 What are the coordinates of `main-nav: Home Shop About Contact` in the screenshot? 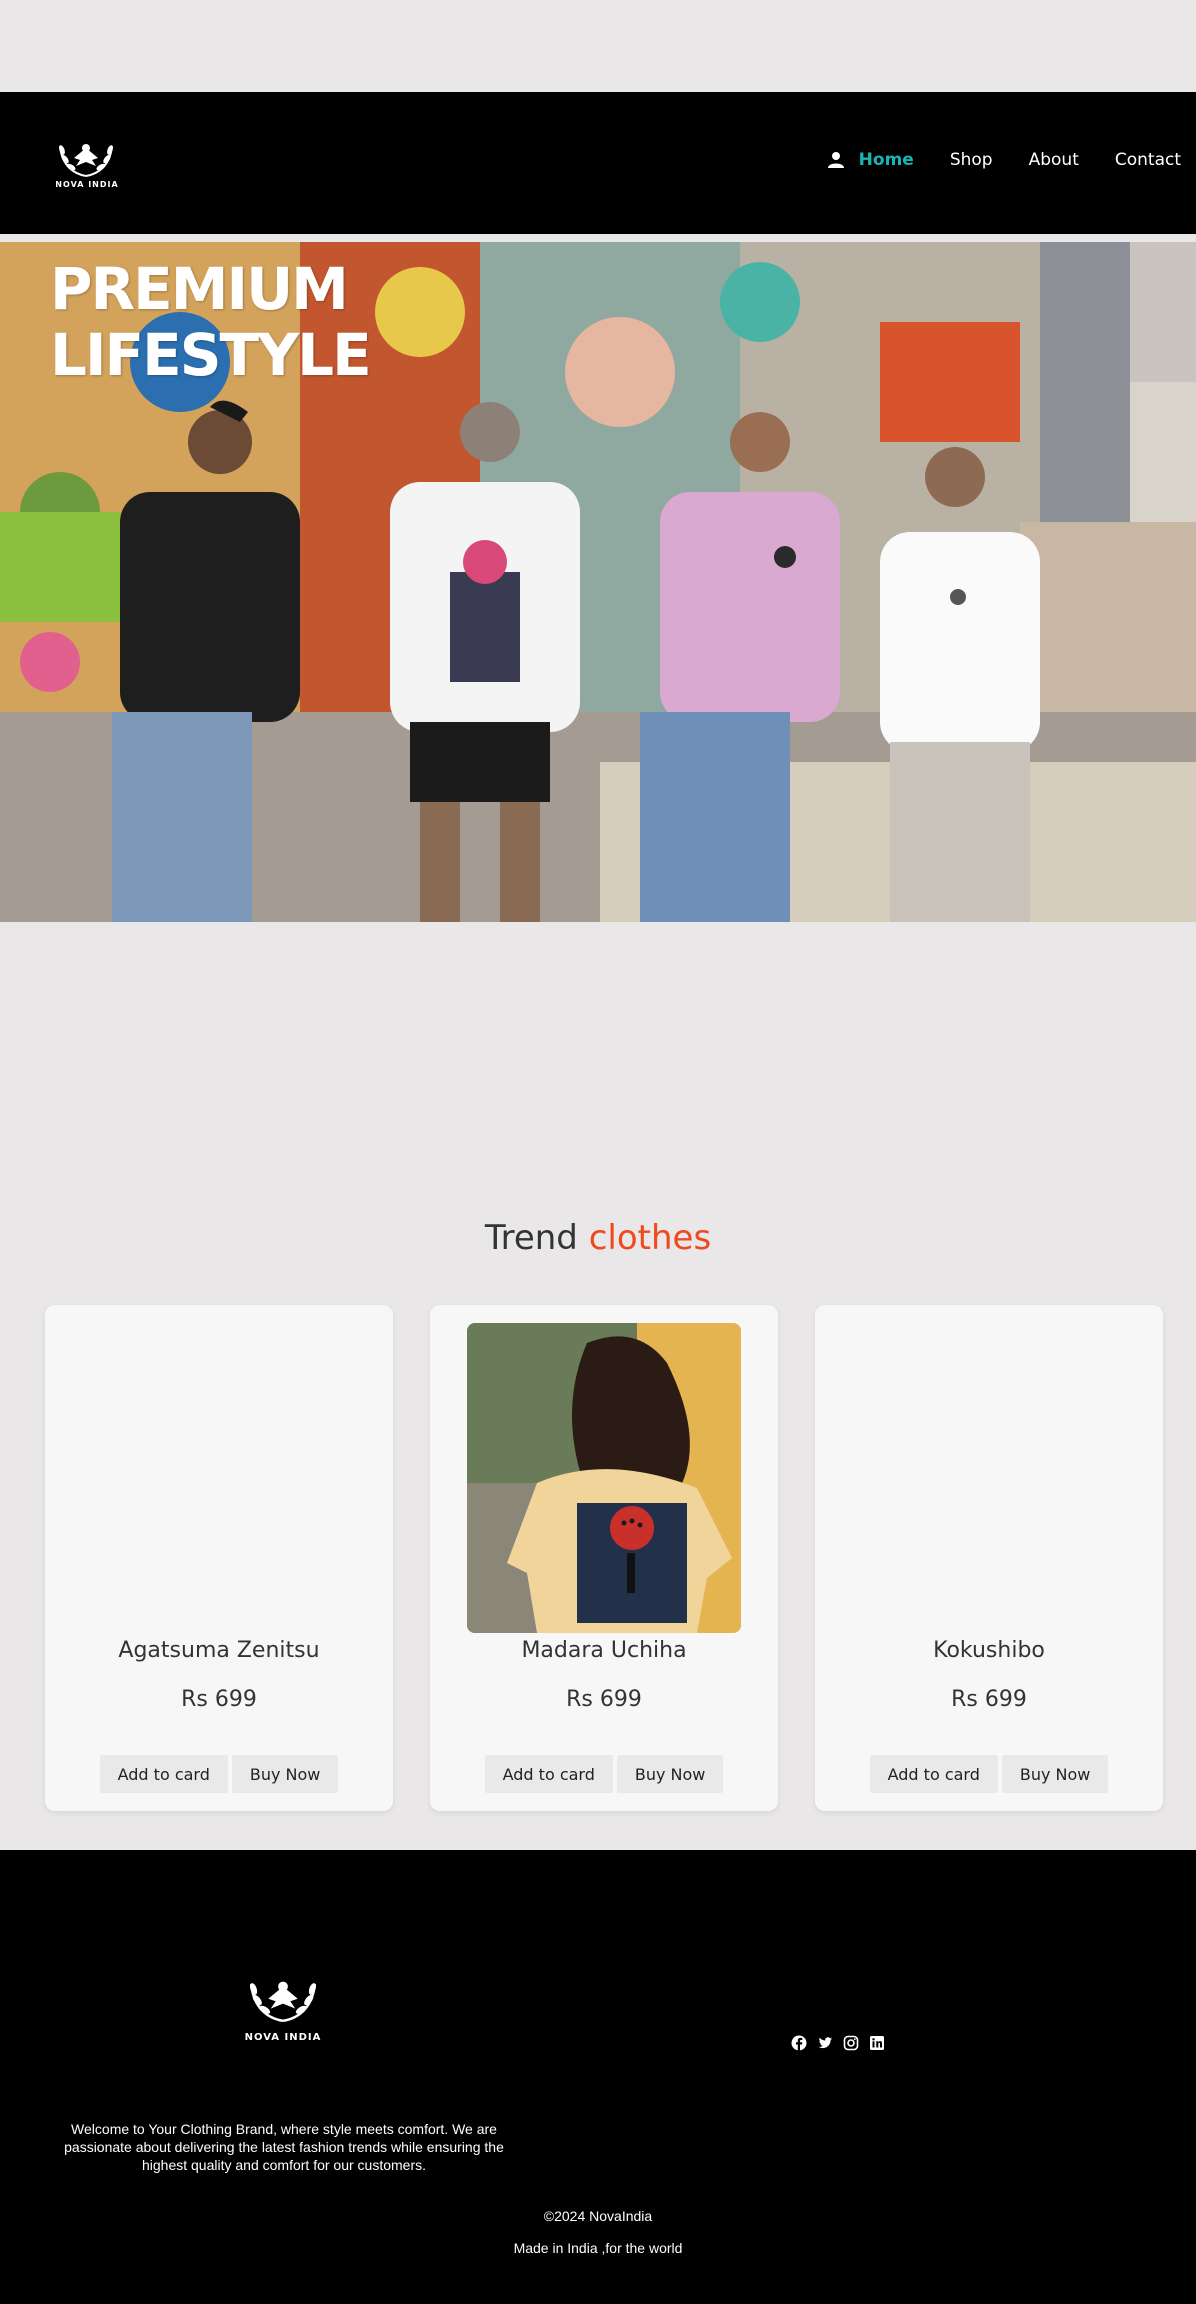 It's located at (1004, 160).